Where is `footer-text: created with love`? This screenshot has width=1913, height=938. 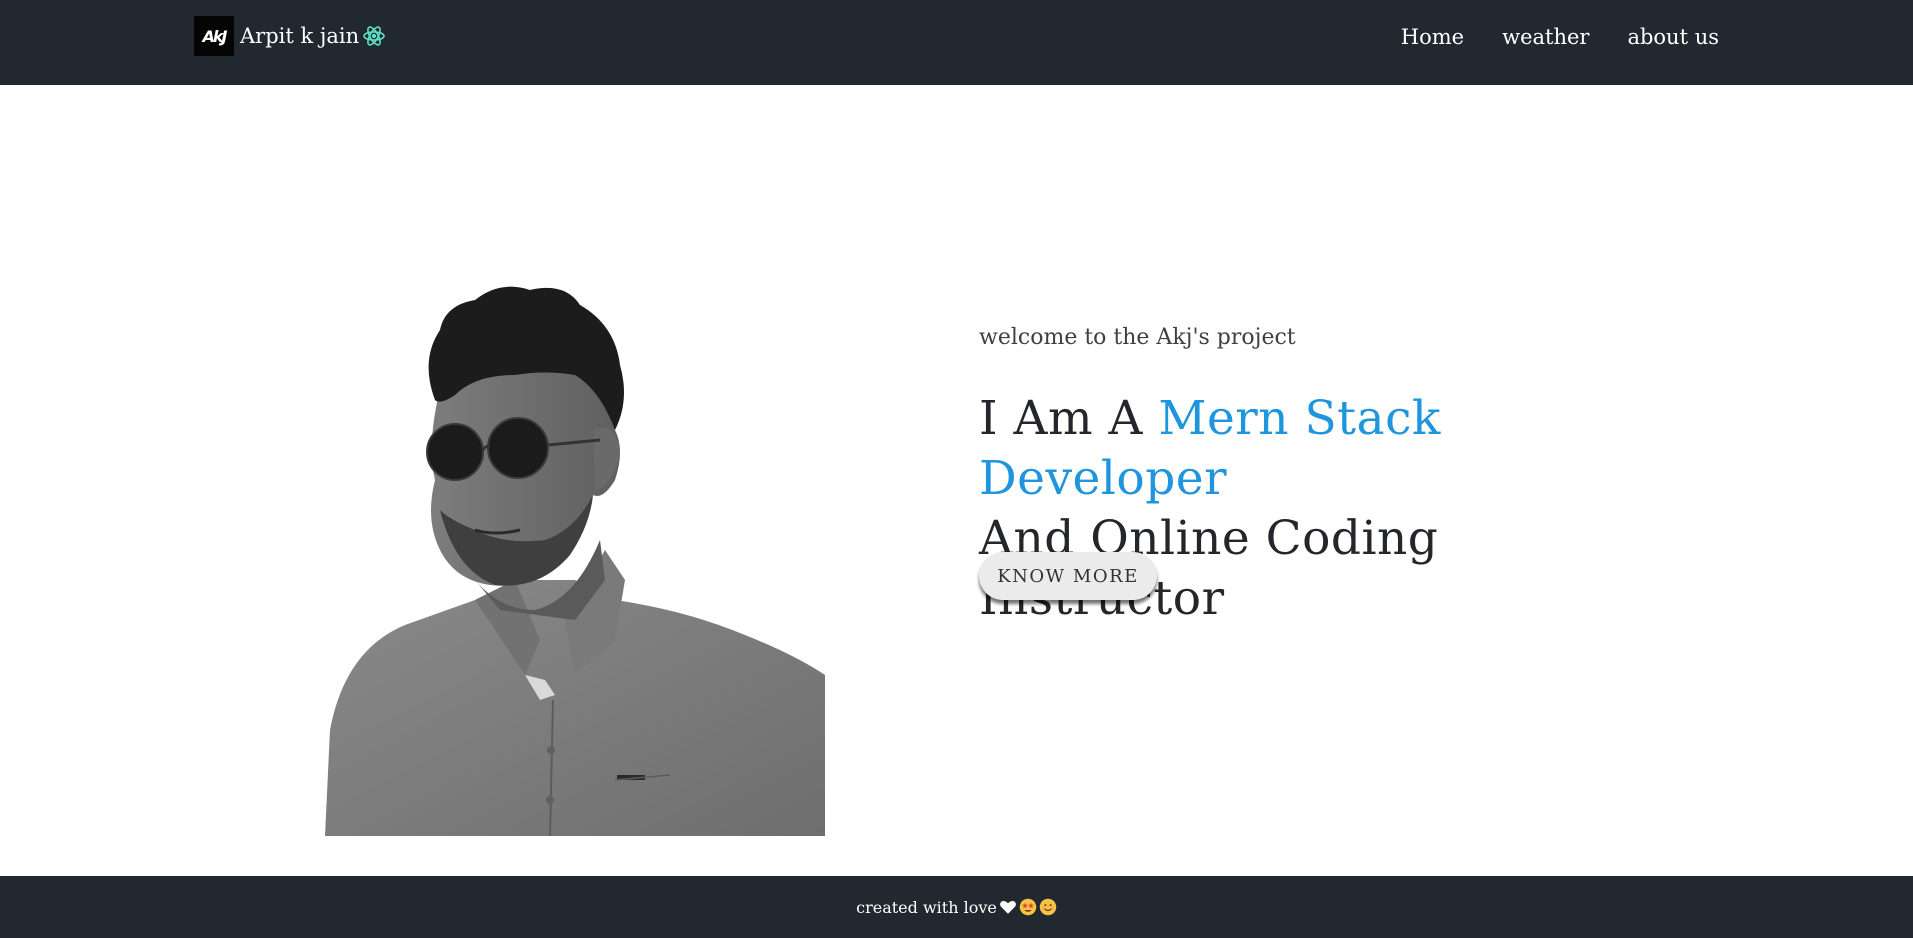 footer-text: created with love is located at coordinates (956, 907).